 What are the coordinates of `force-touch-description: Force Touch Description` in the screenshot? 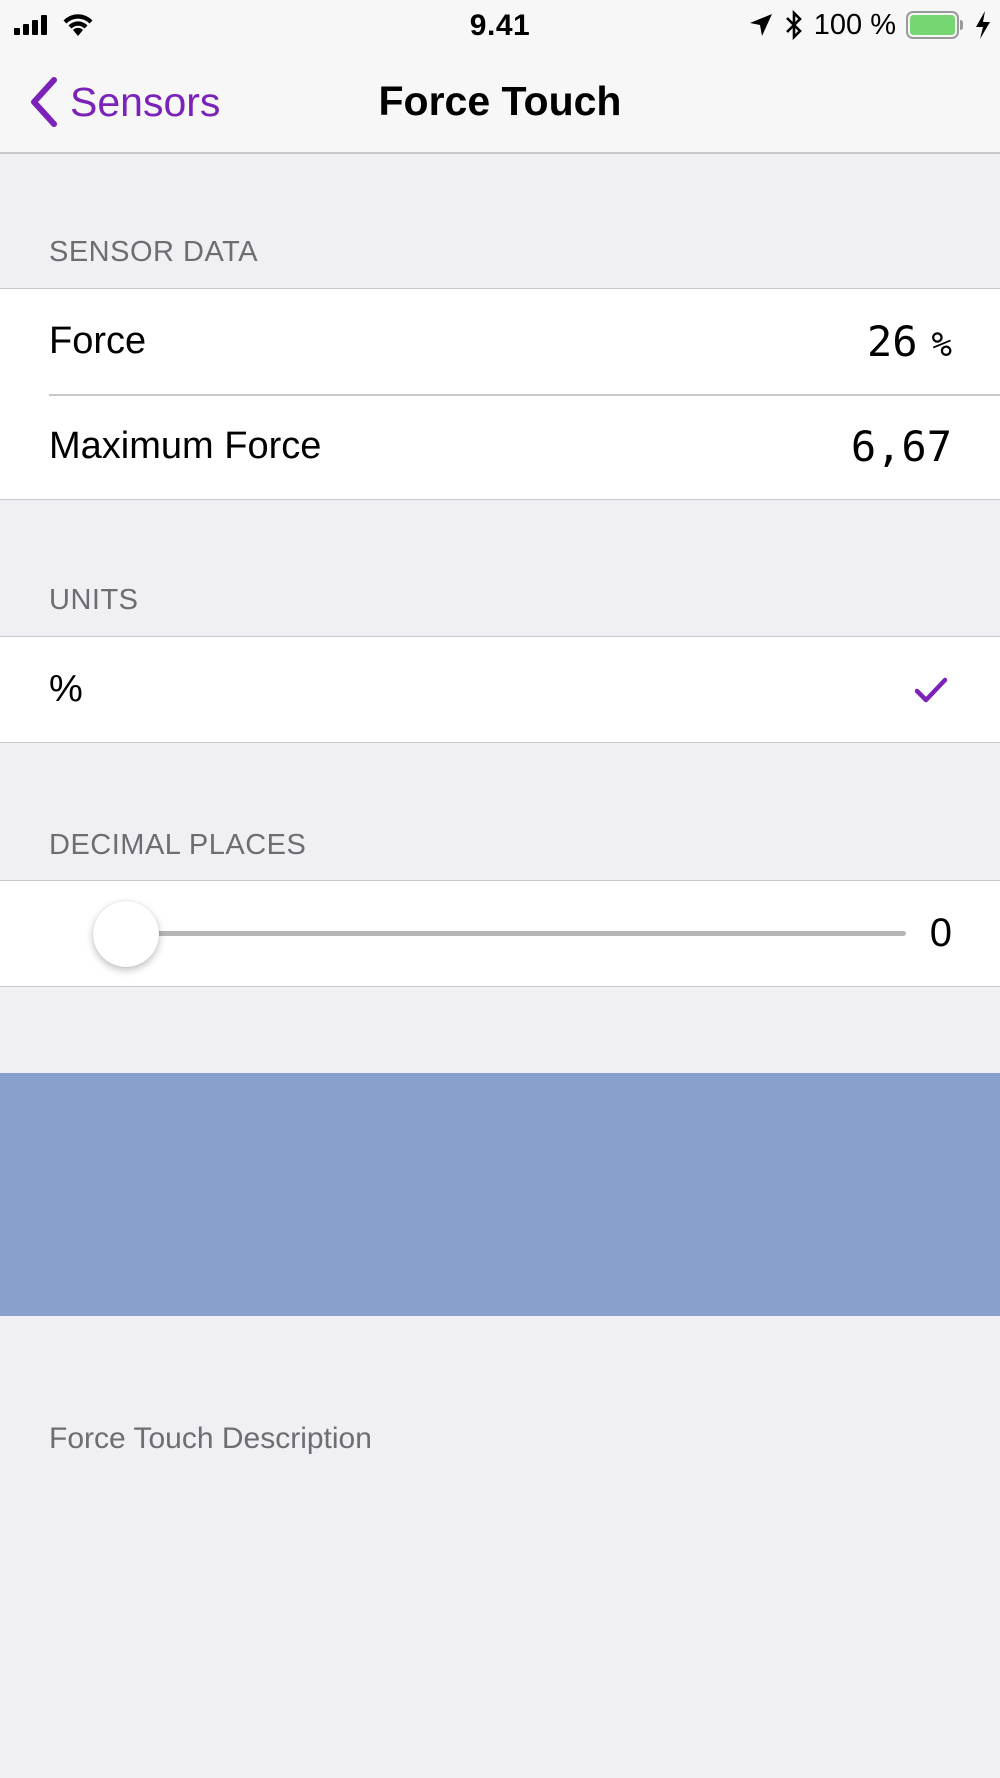 It's located at (210, 1438).